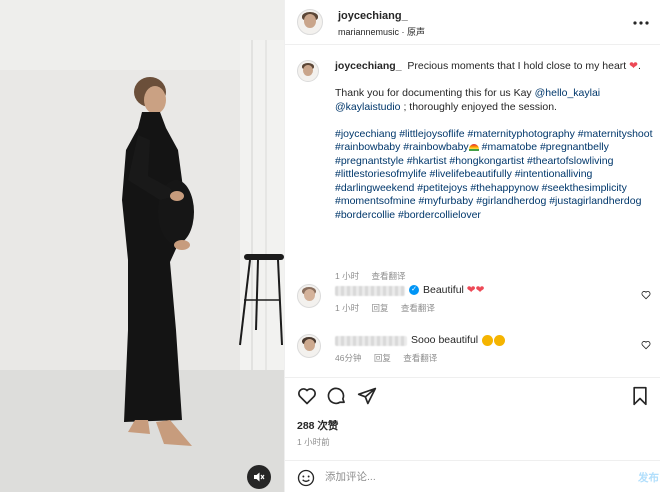 Image resolution: width=660 pixels, height=492 pixels. Describe the element at coordinates (313, 442) in the screenshot. I see `post-time: 1 小时前` at that location.